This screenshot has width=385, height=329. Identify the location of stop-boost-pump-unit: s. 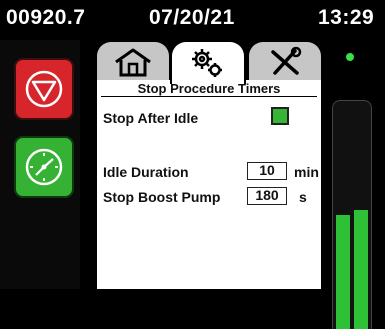
(303, 197).